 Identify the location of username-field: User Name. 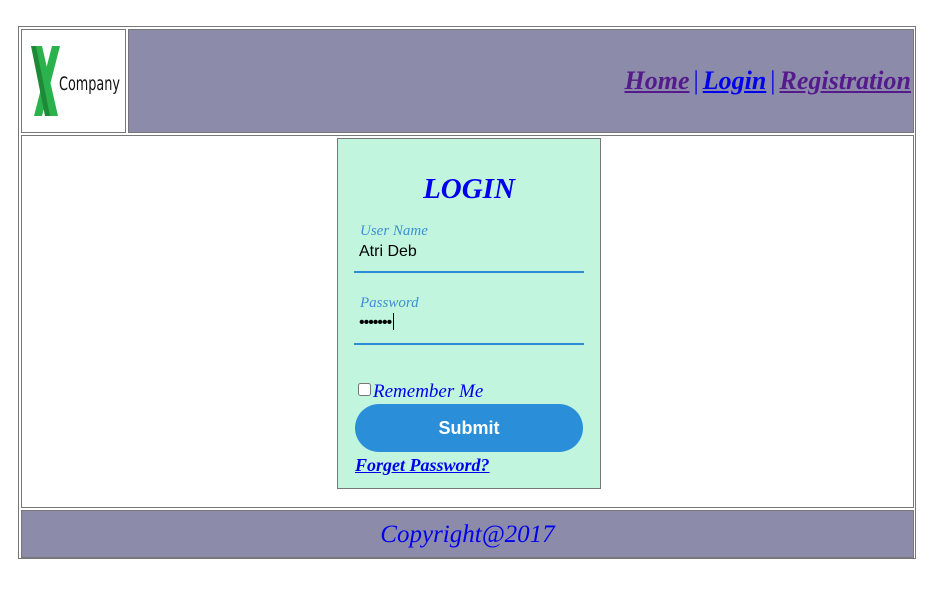
(469, 248).